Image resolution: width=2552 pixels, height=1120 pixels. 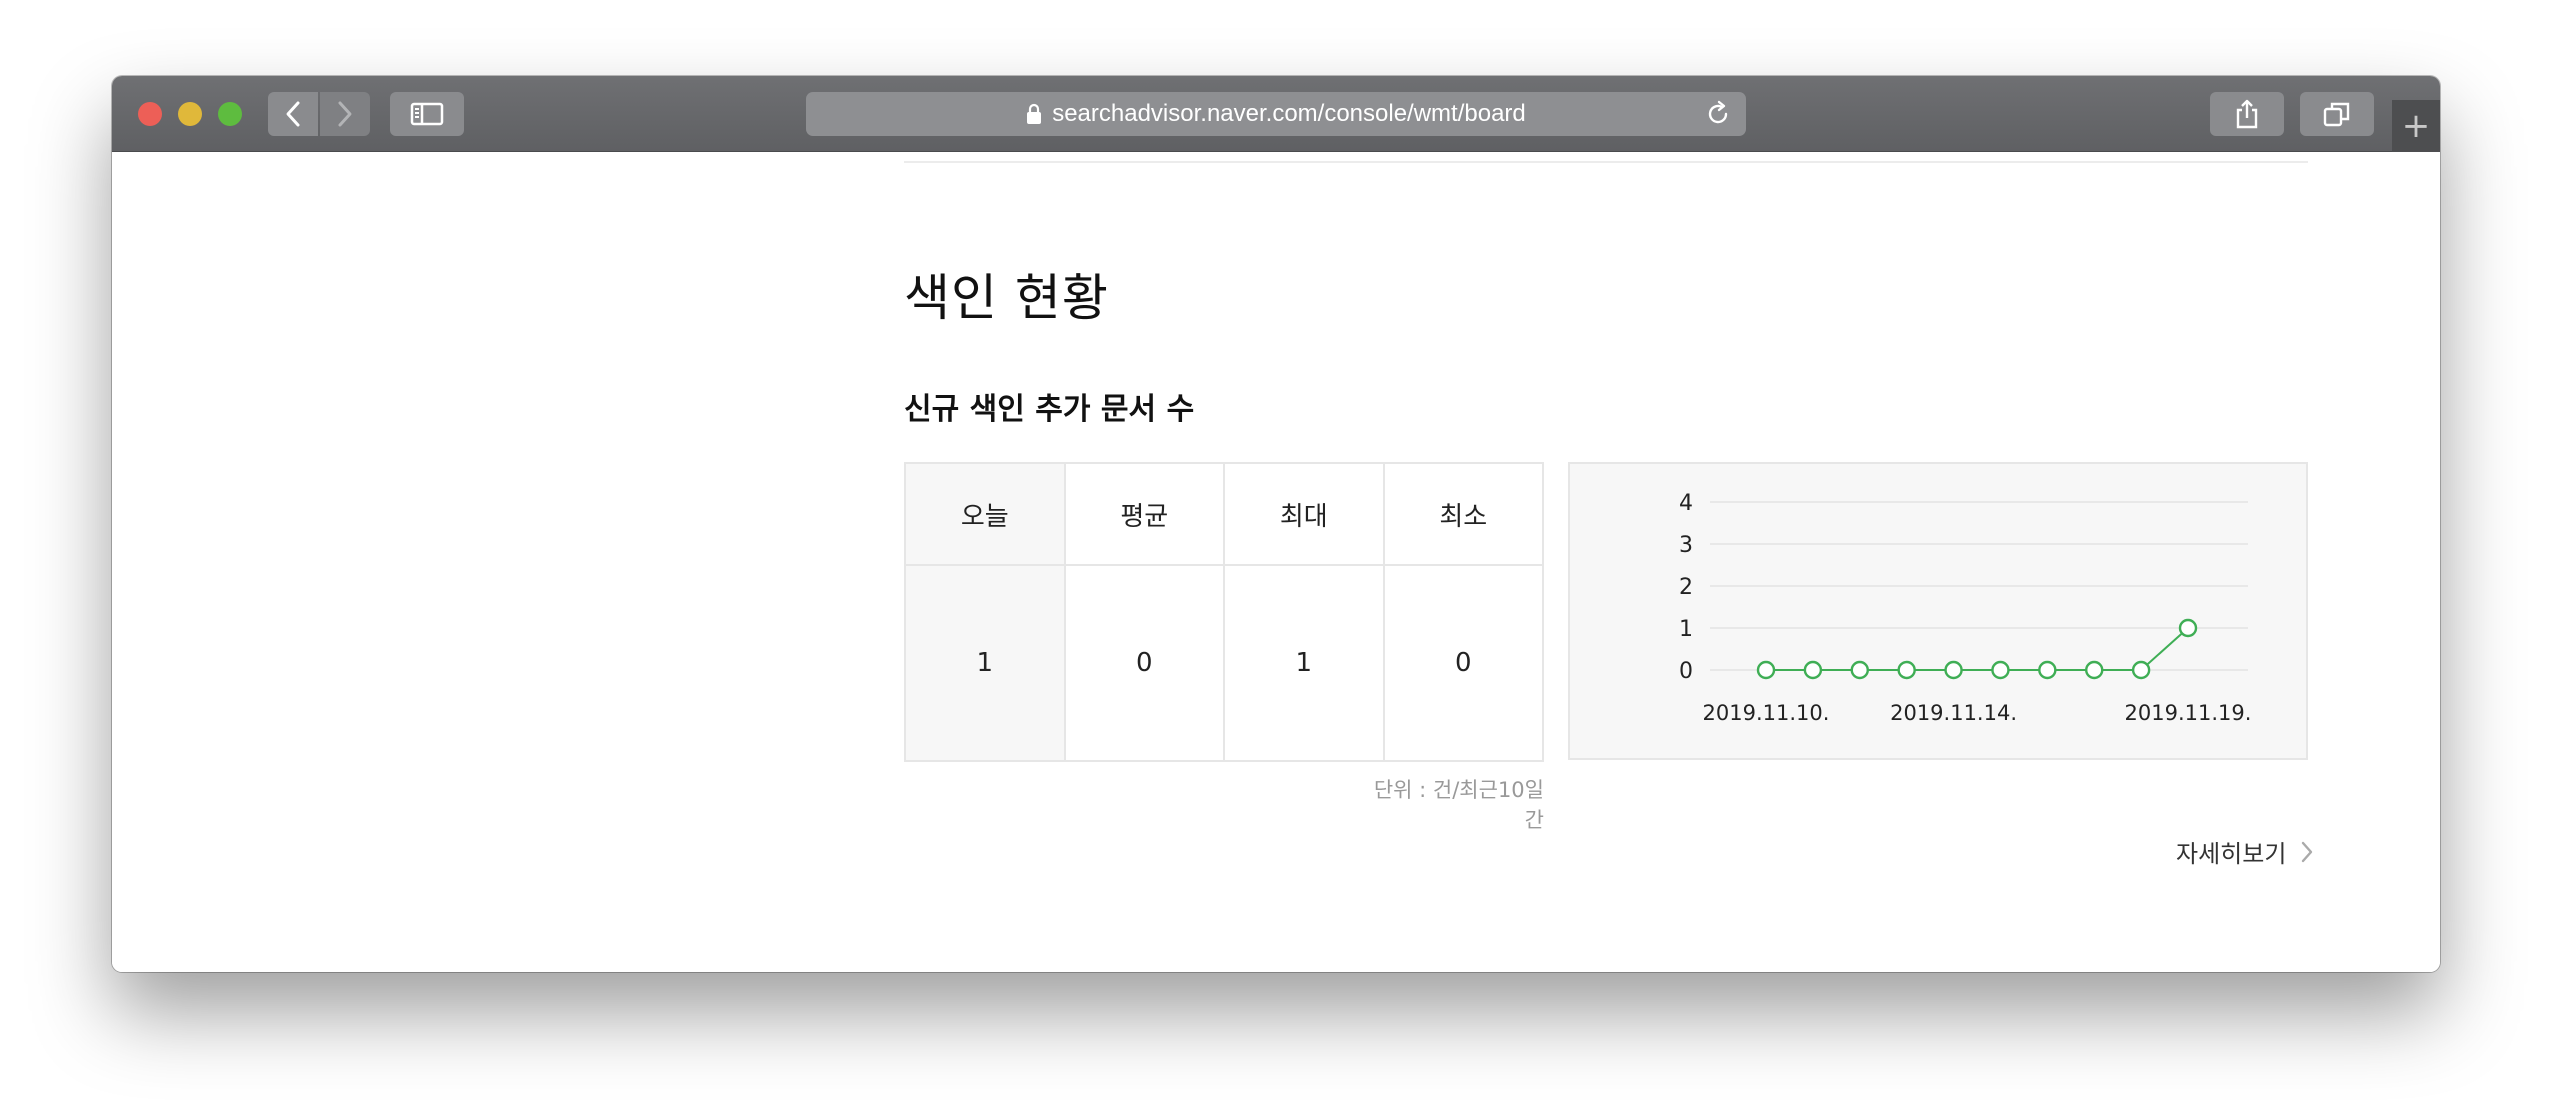 I want to click on table-header-cell: 최대, so click(x=1304, y=514).